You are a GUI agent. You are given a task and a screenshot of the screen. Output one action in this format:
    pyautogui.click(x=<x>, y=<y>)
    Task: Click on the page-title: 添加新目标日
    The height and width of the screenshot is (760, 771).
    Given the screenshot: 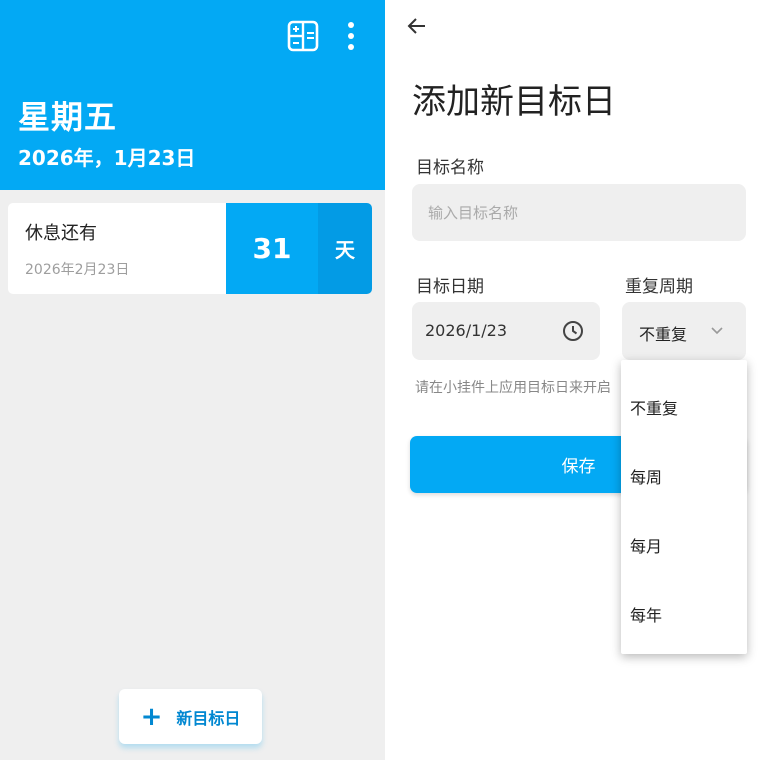 What is the action you would take?
    pyautogui.click(x=514, y=102)
    